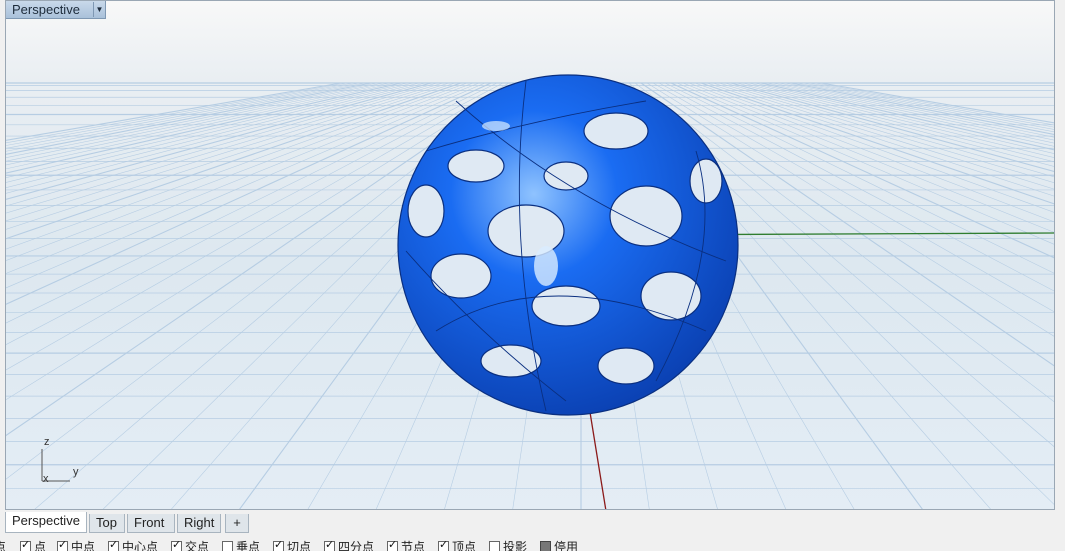 Image resolution: width=1065 pixels, height=551 pixels. I want to click on tab-perspective: Perspective, so click(46, 522).